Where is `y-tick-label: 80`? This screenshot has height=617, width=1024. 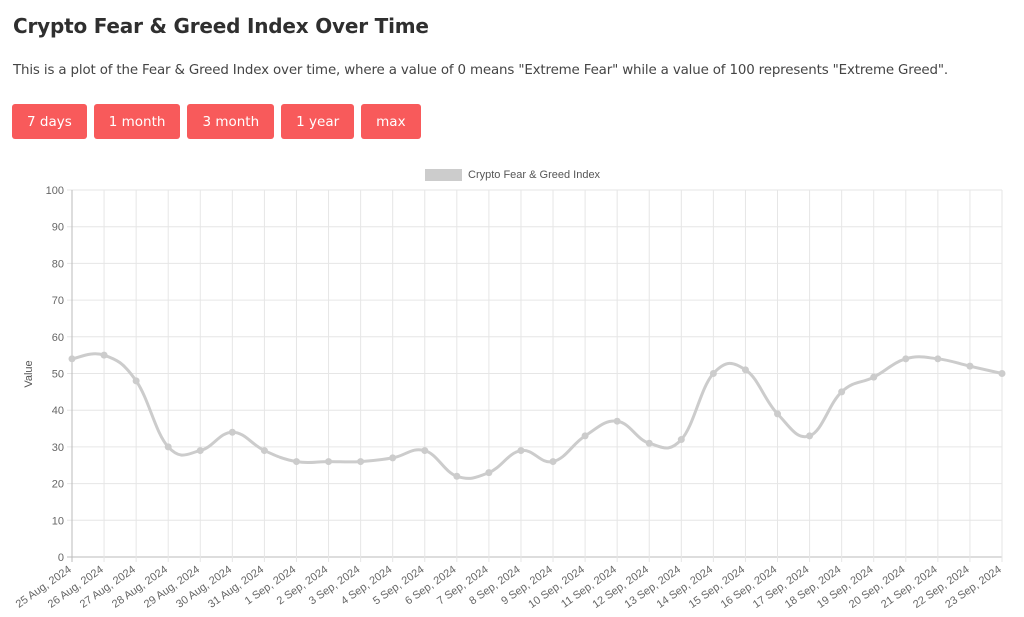 y-tick-label: 80 is located at coordinates (58, 264).